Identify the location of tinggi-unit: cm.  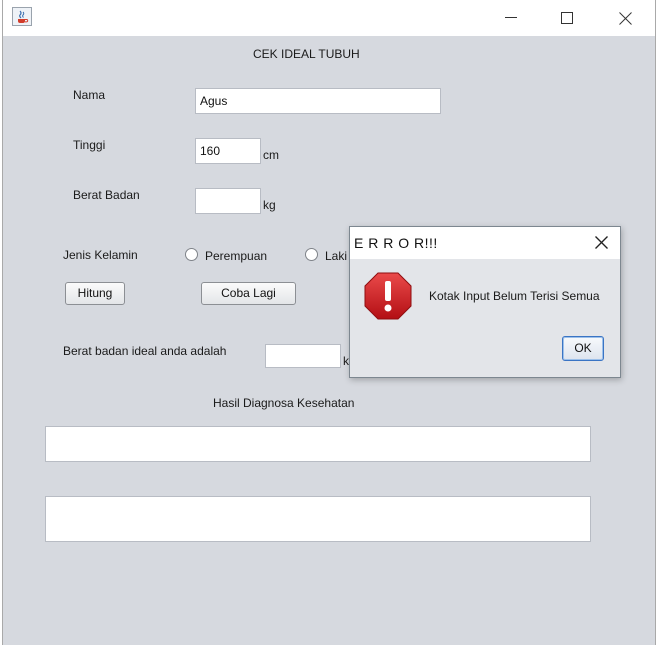
(271, 155).